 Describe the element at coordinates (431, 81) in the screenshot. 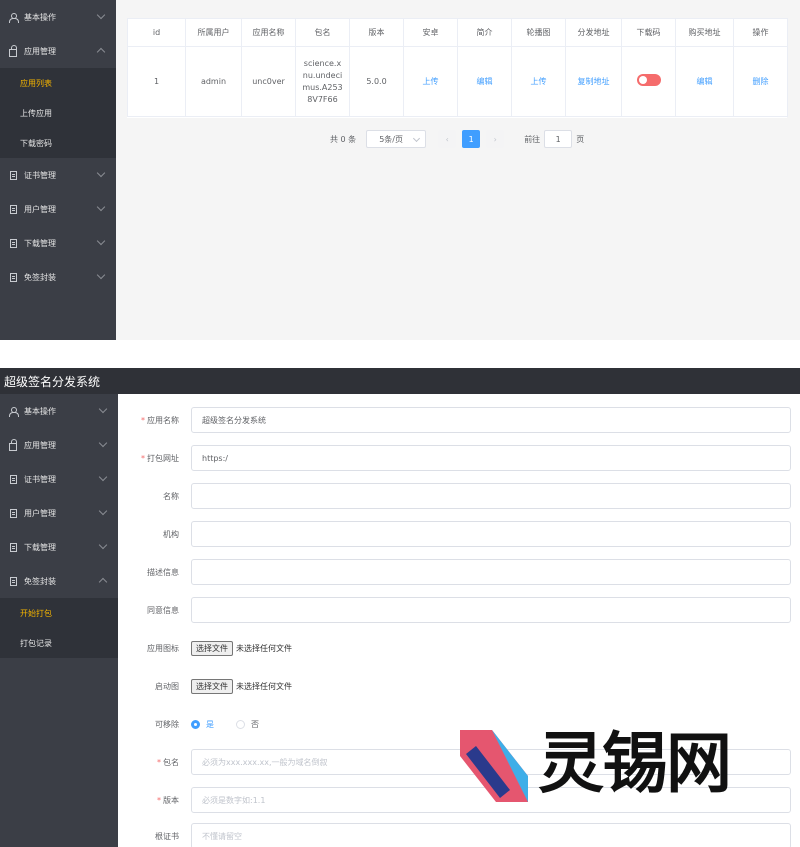

I see `android-upload-link: 上传` at that location.